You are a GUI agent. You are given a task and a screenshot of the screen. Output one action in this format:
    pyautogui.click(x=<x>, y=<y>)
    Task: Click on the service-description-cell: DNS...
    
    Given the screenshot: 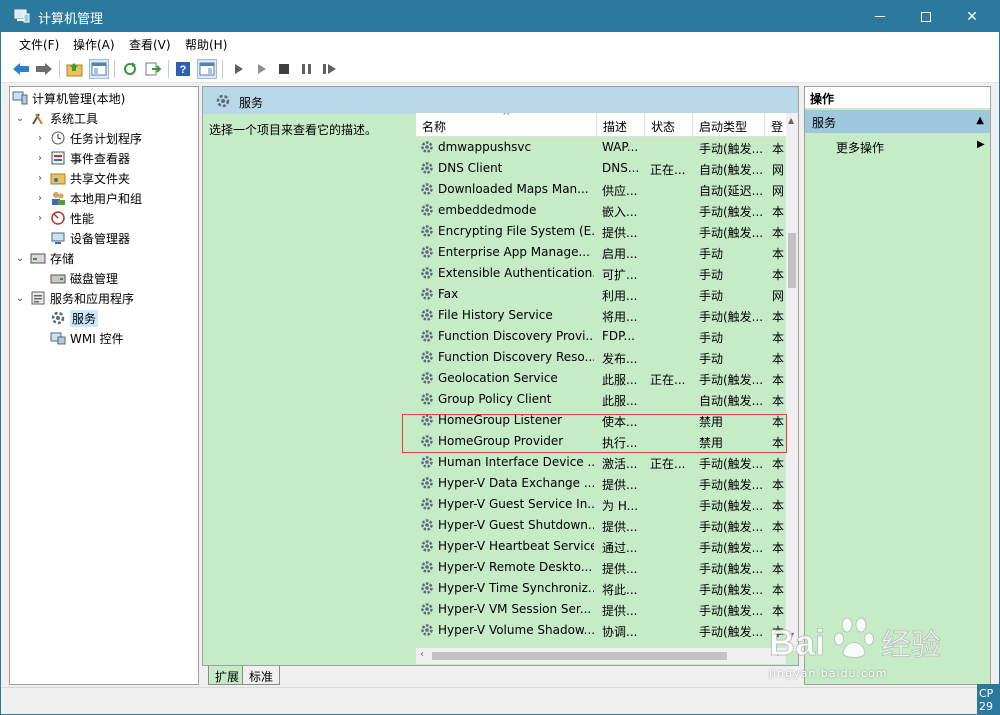 What is the action you would take?
    pyautogui.click(x=621, y=168)
    